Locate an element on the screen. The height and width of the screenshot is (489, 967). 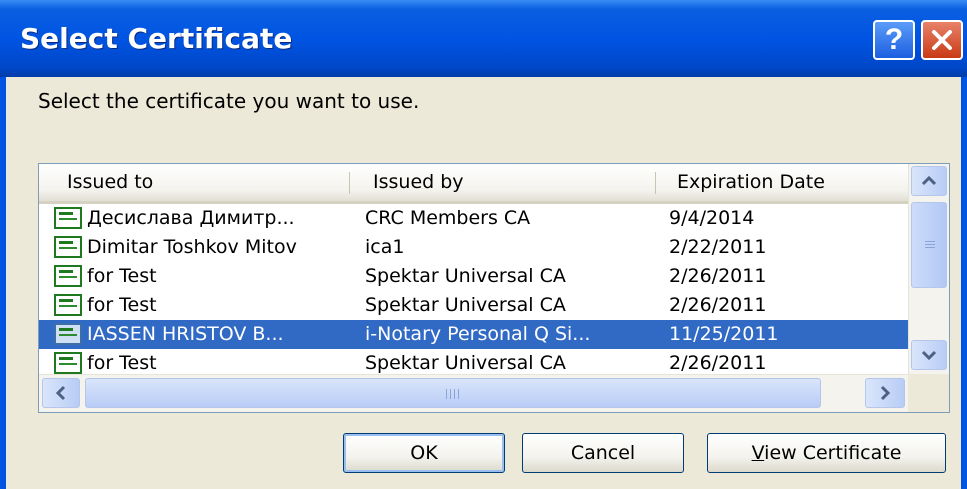
column-headers: Issued to Issued by Expiration Date is located at coordinates (473, 184).